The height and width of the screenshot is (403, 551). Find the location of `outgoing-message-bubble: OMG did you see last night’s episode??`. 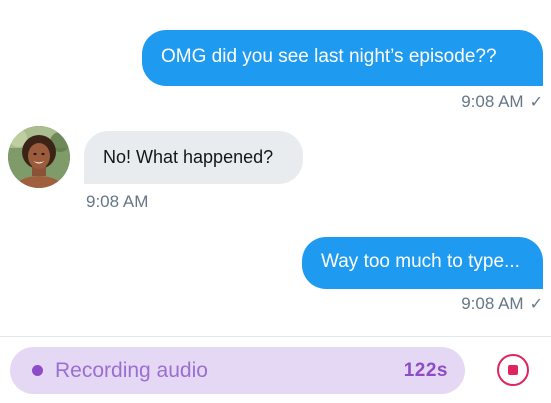

outgoing-message-bubble: OMG did you see last night’s episode?? is located at coordinates (342, 58).